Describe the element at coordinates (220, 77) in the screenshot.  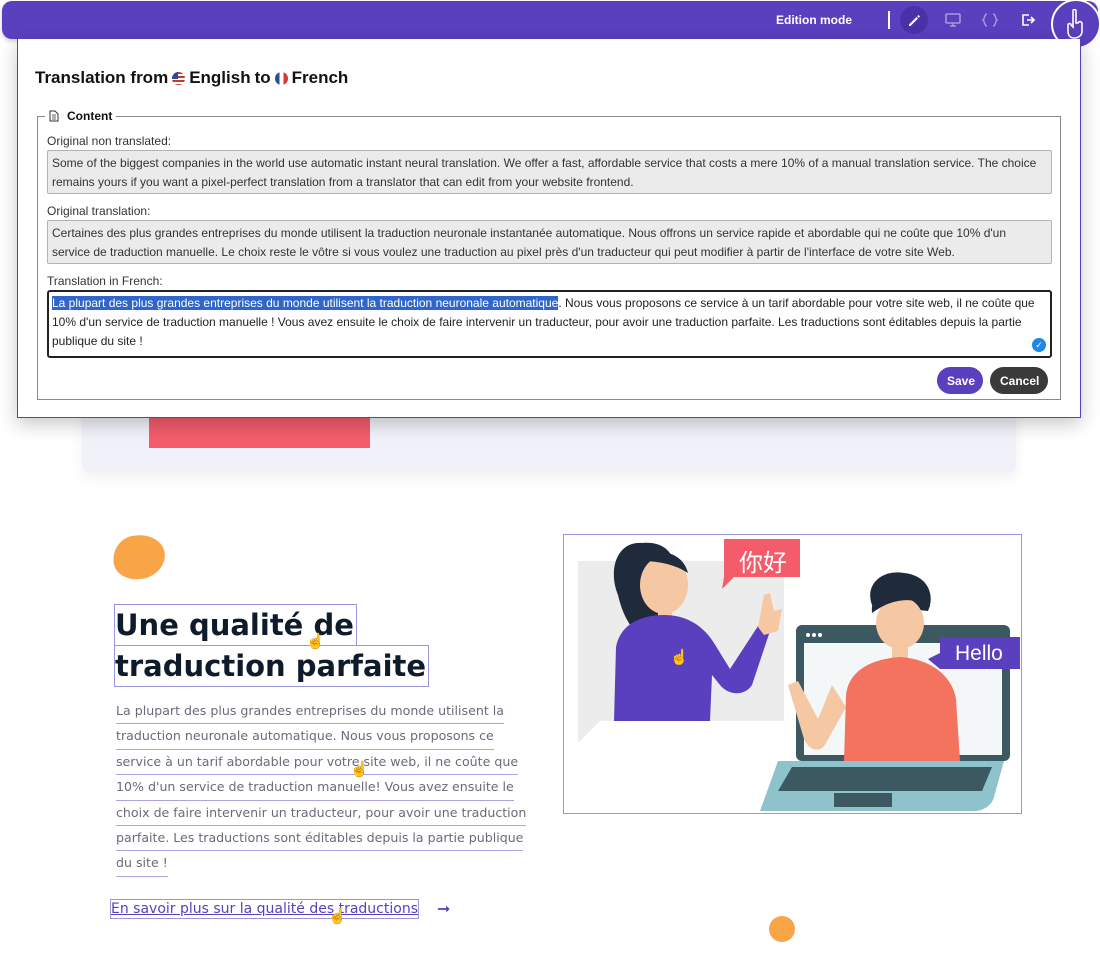
I see `source-language: English` at that location.